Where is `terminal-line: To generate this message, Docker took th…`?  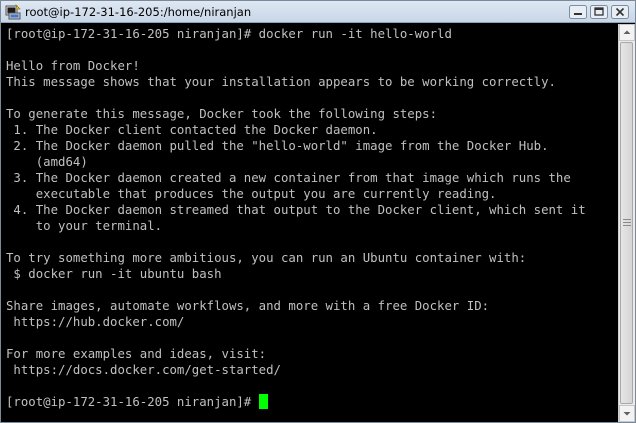
terminal-line: To generate this message, Docker took th… is located at coordinates (222, 114).